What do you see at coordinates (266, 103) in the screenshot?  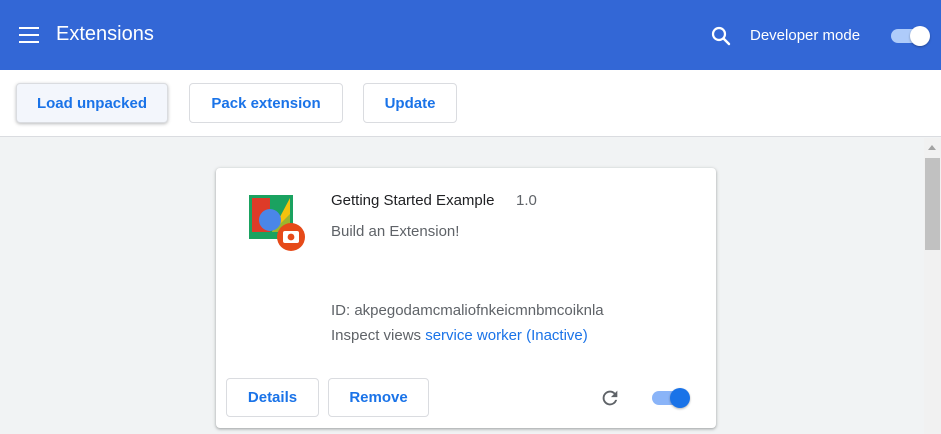 I see `pack-extension-button: Pack extension` at bounding box center [266, 103].